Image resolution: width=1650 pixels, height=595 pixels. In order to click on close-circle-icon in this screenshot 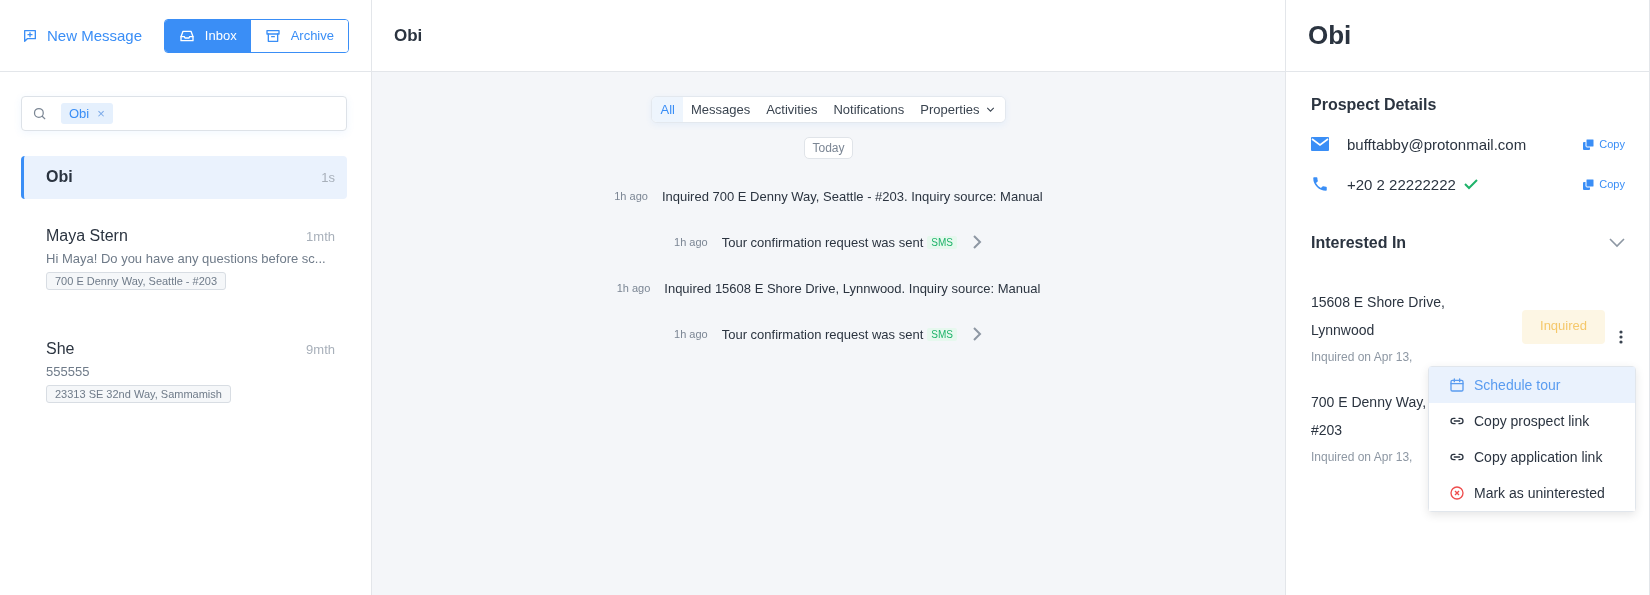, I will do `click(1457, 493)`.